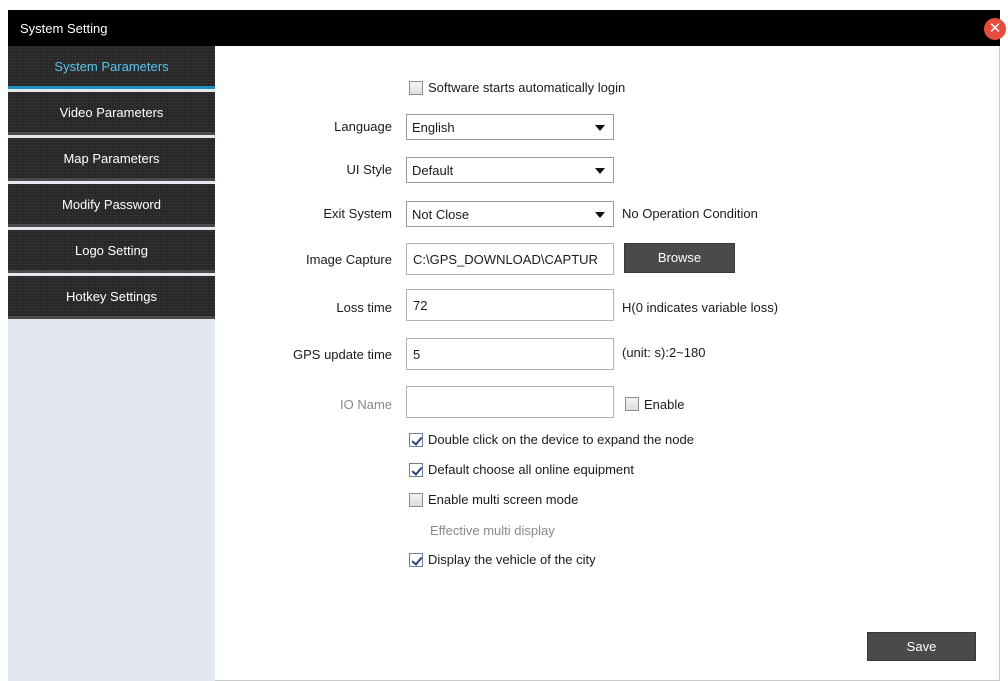 This screenshot has height=681, width=1008. What do you see at coordinates (369, 169) in the screenshot?
I see `ui-style-label: UI Style` at bounding box center [369, 169].